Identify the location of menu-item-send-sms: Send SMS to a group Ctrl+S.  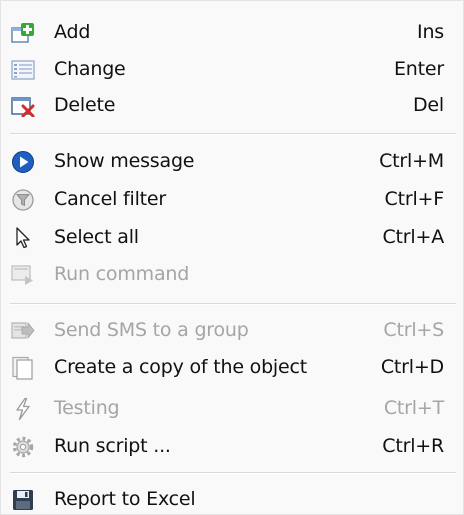
(232, 331).